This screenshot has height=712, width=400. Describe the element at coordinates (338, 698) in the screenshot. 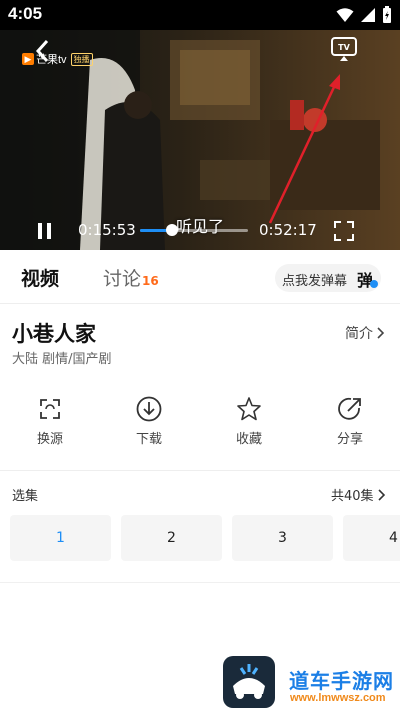

I see `watermark-url: www.lmwwsz.com` at that location.